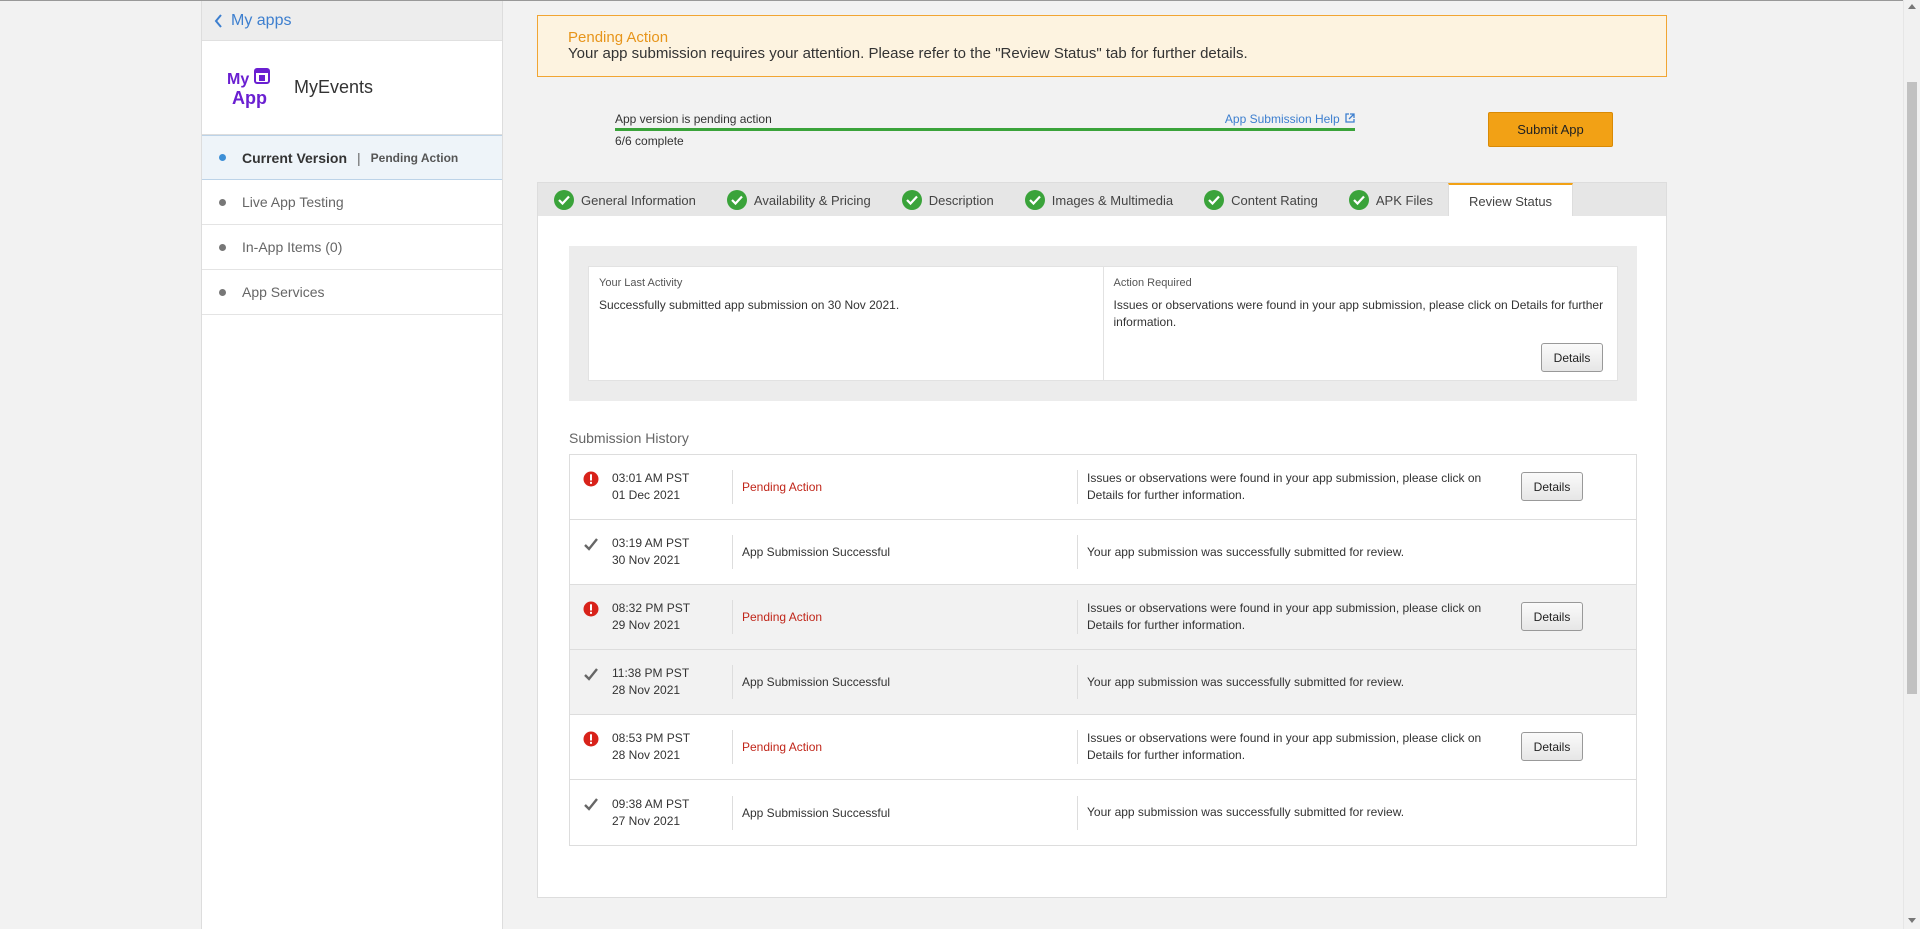 The height and width of the screenshot is (929, 1920). What do you see at coordinates (249, 98) in the screenshot?
I see `svg-text: App` at bounding box center [249, 98].